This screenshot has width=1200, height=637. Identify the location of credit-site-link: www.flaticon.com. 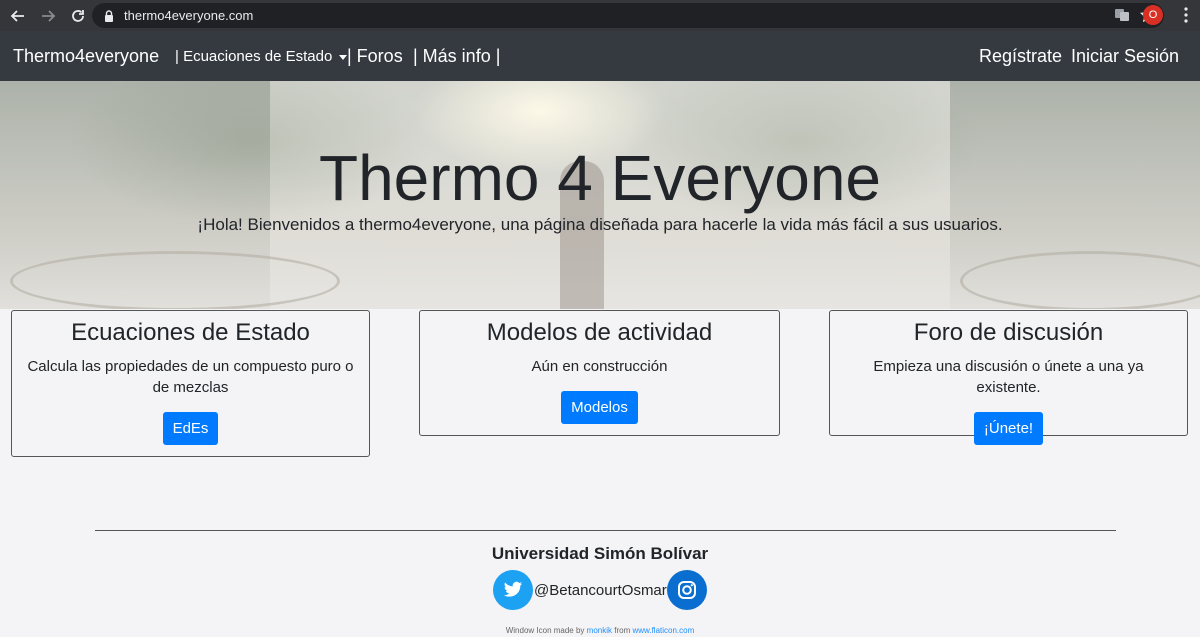
(663, 630).